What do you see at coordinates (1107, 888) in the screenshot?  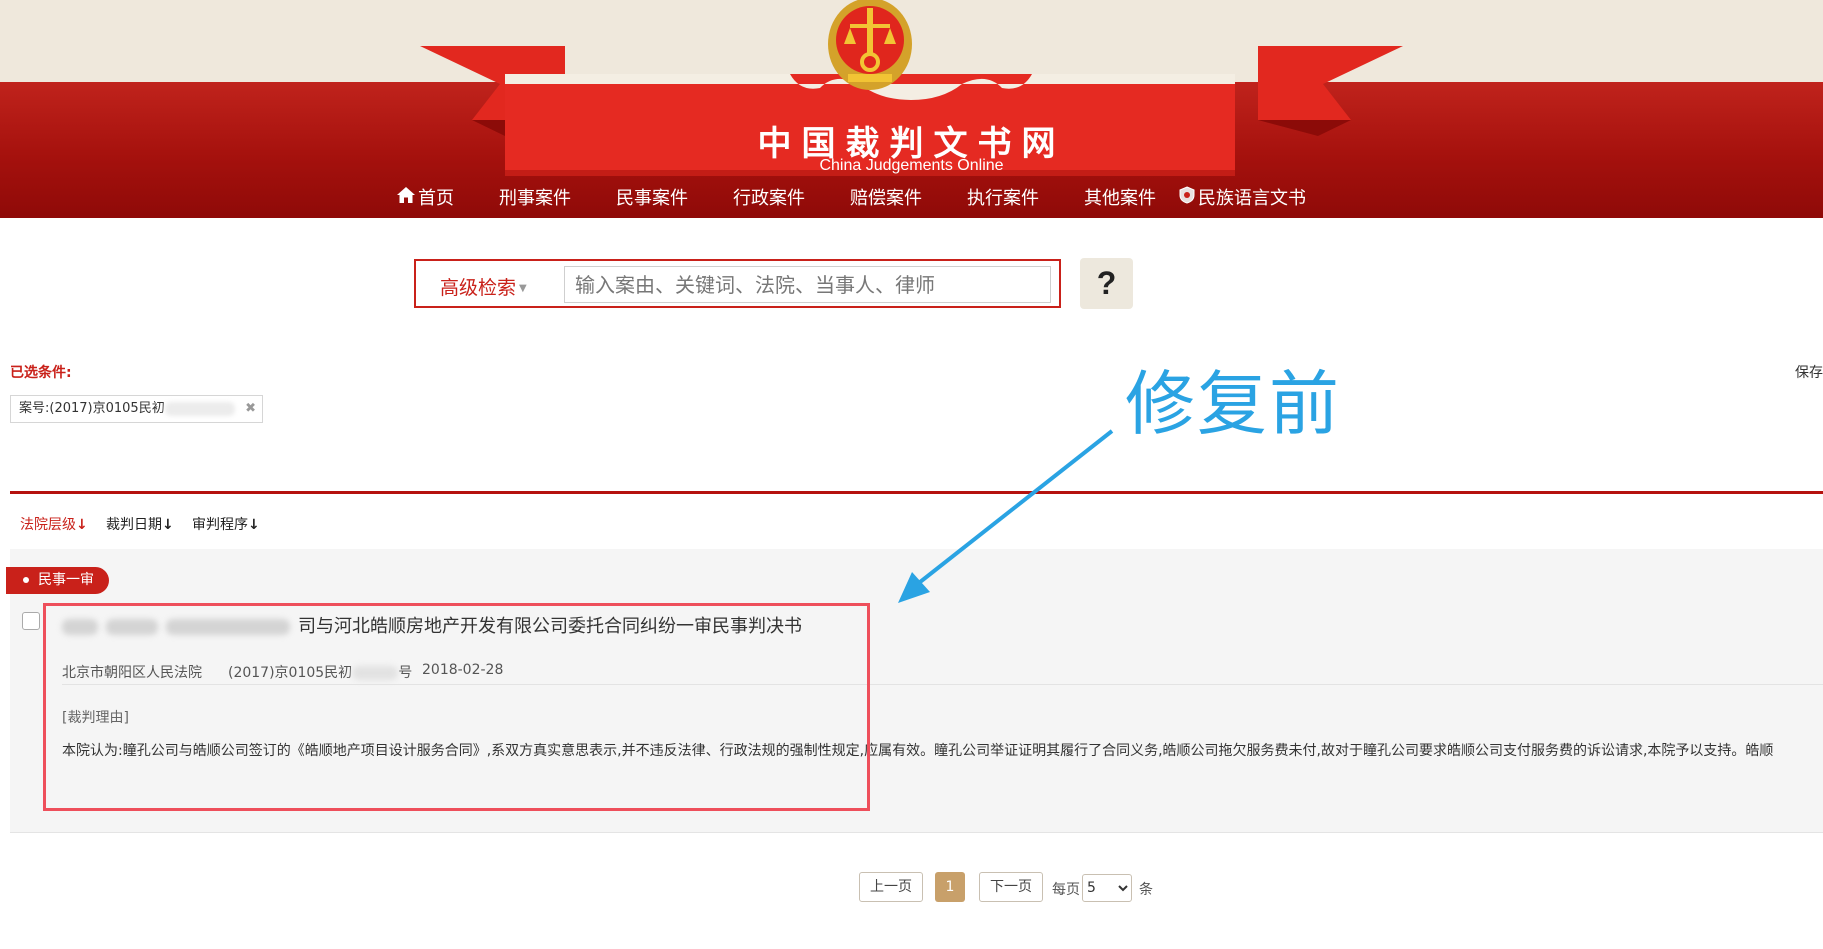 I see `per-page-select: 5` at bounding box center [1107, 888].